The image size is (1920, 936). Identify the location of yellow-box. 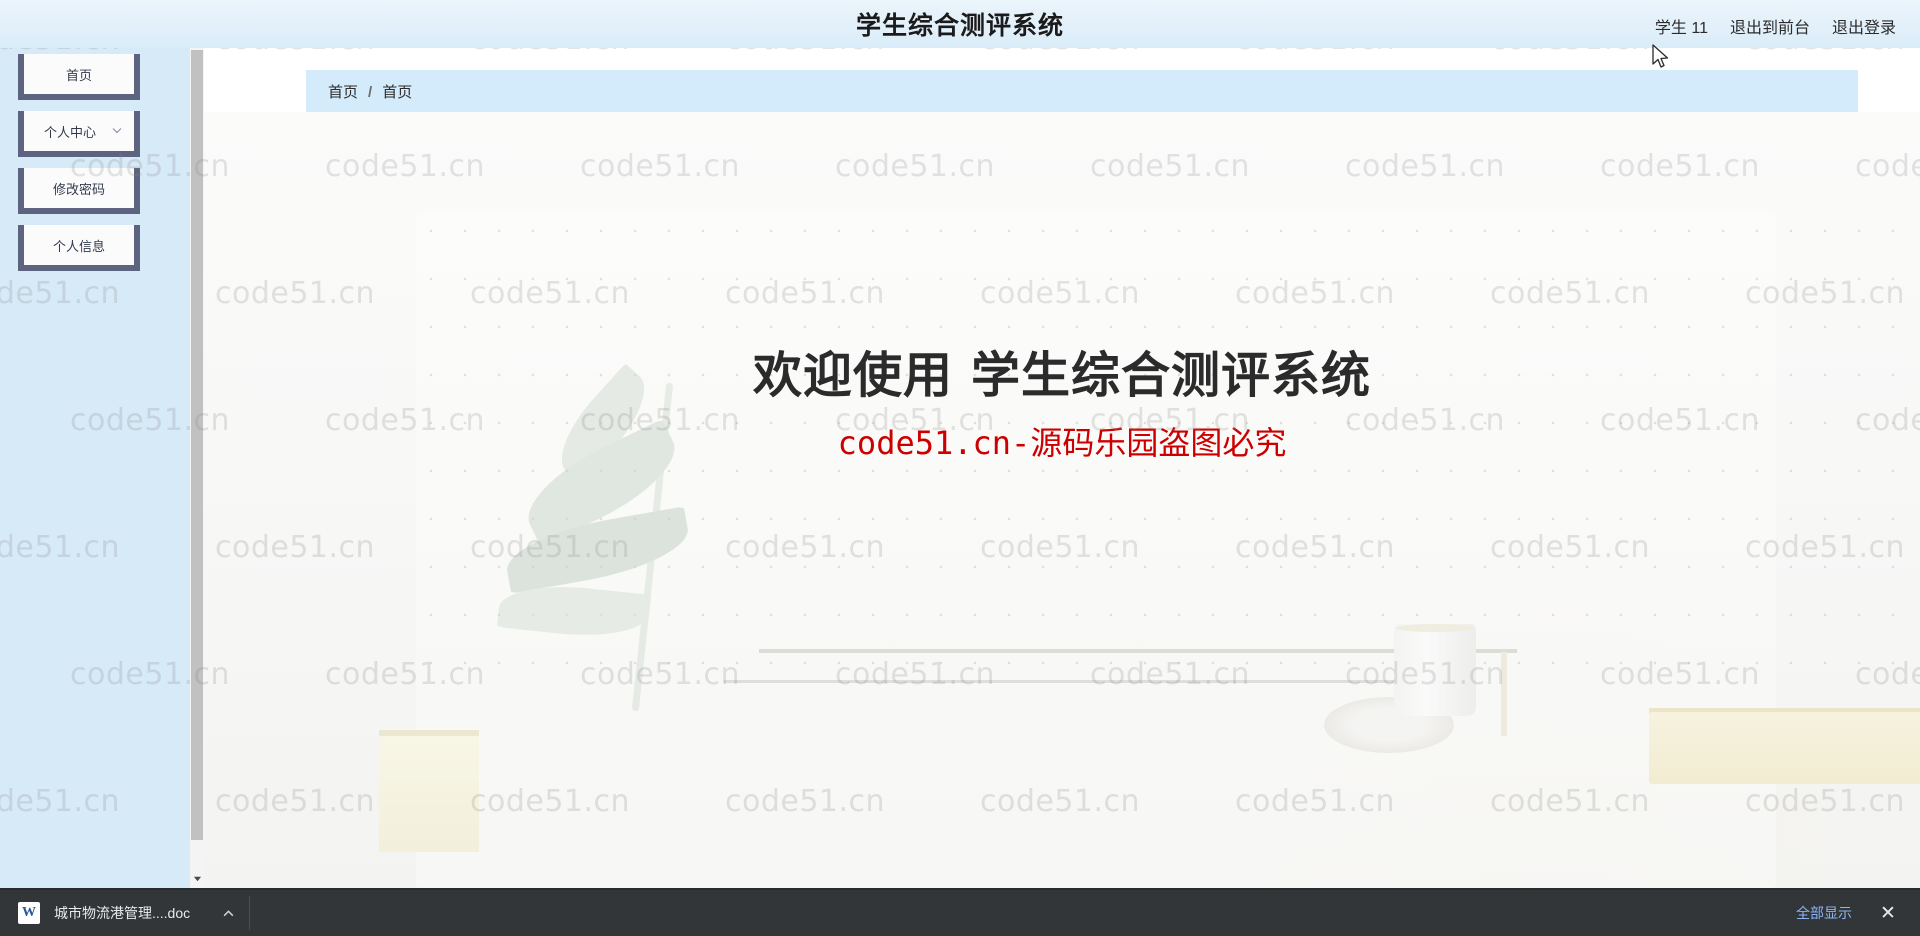
(1784, 748).